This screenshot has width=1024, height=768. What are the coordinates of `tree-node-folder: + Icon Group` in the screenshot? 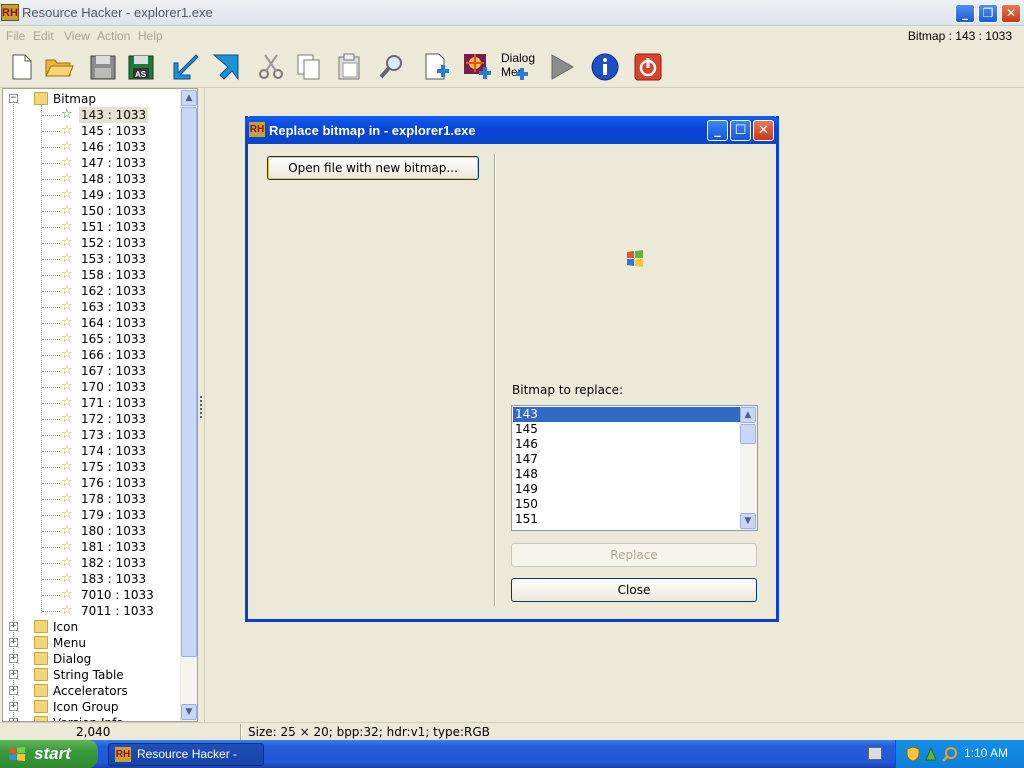 It's located at (92, 707).